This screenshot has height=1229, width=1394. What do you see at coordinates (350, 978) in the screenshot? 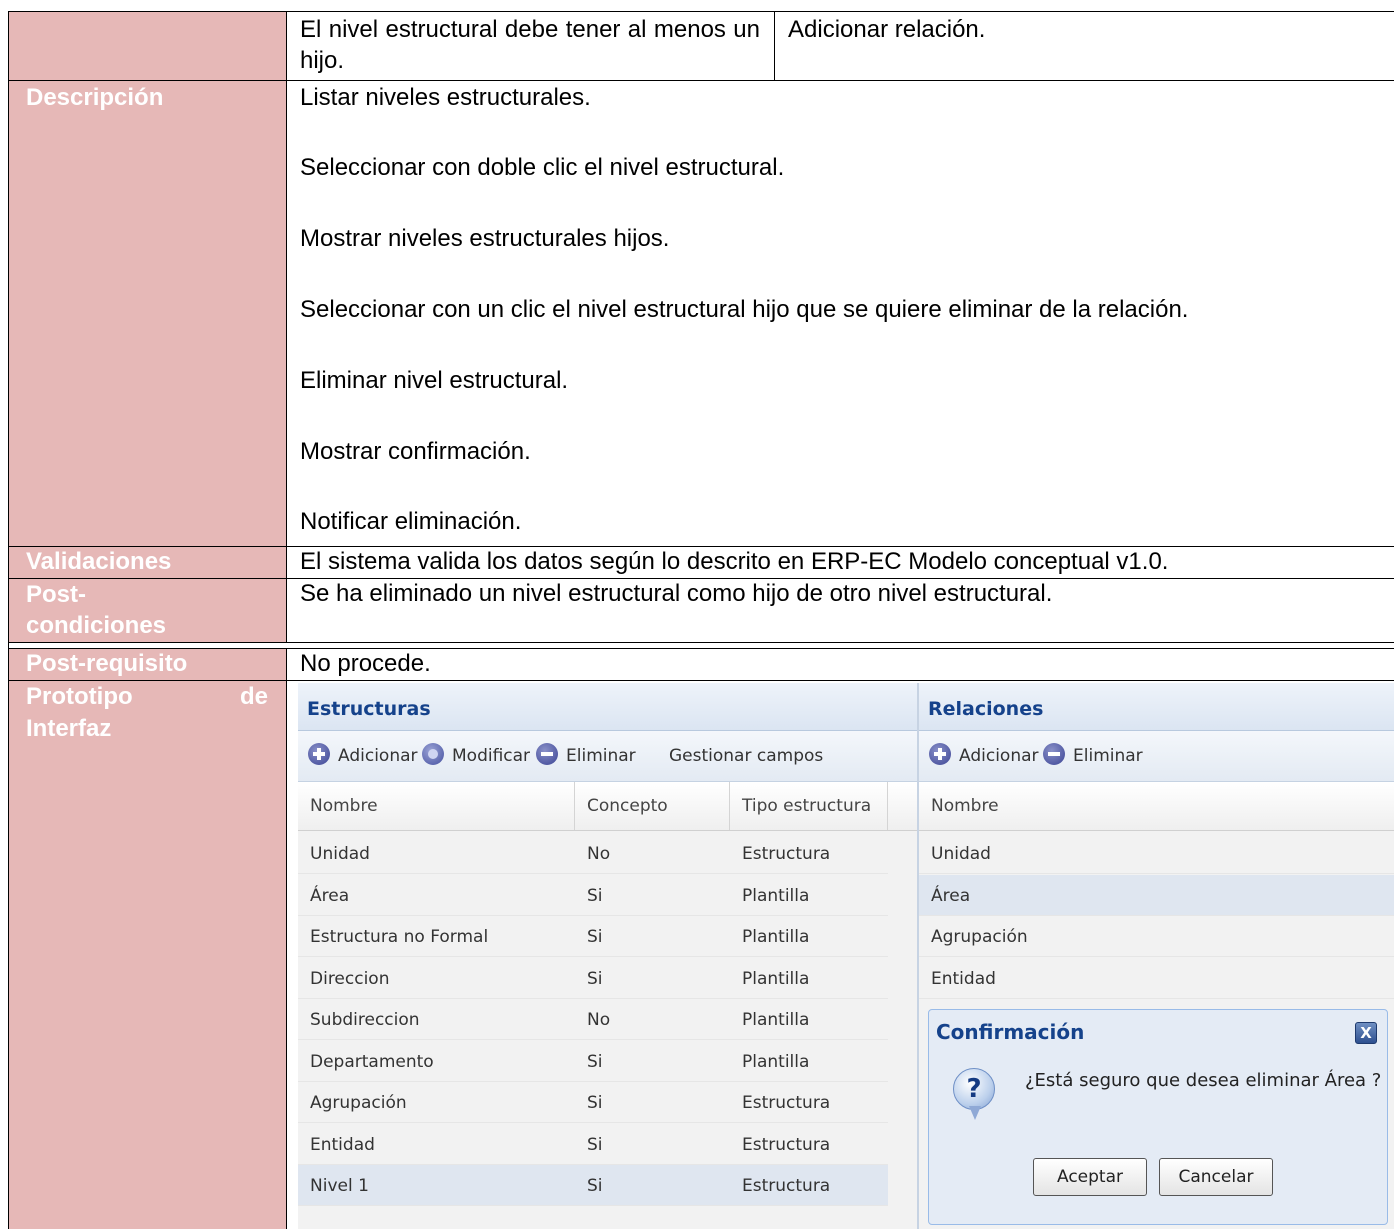
I see `cell-nombre: Direccion` at bounding box center [350, 978].